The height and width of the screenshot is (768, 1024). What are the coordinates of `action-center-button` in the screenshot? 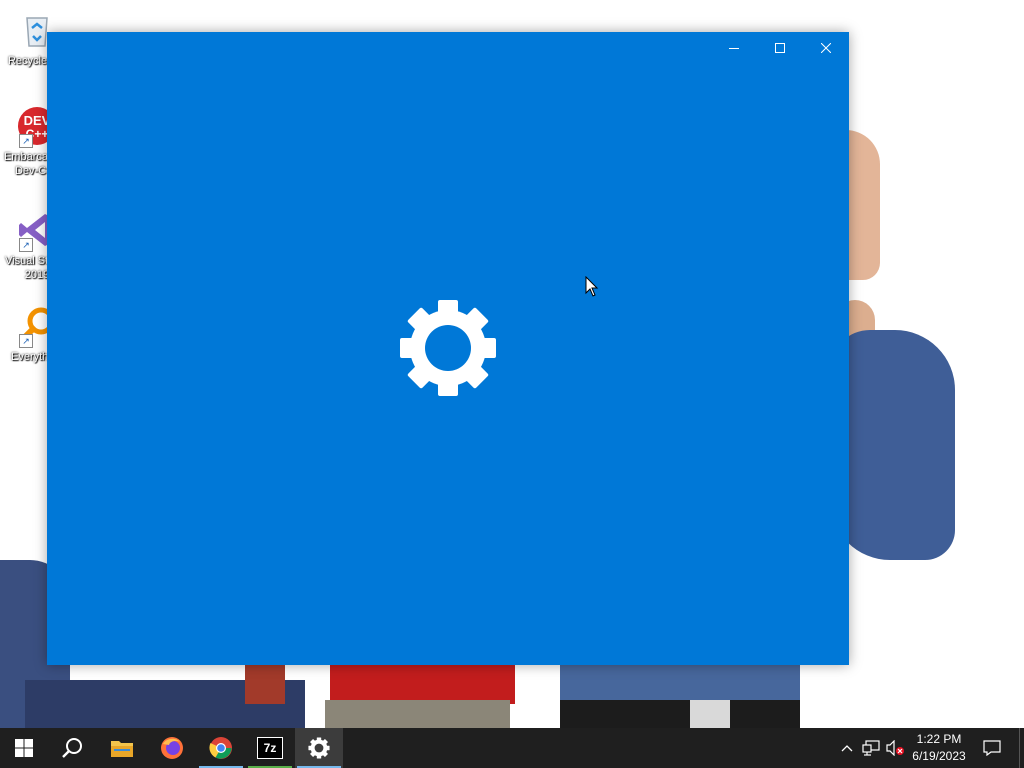 It's located at (992, 748).